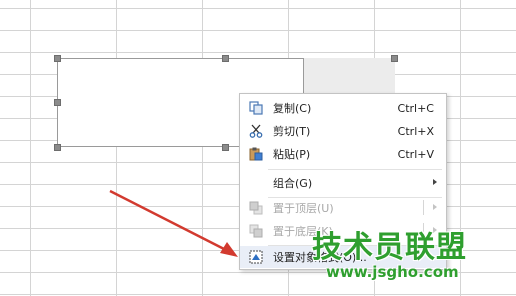  Describe the element at coordinates (256, 108) in the screenshot. I see `copy-icon` at that location.